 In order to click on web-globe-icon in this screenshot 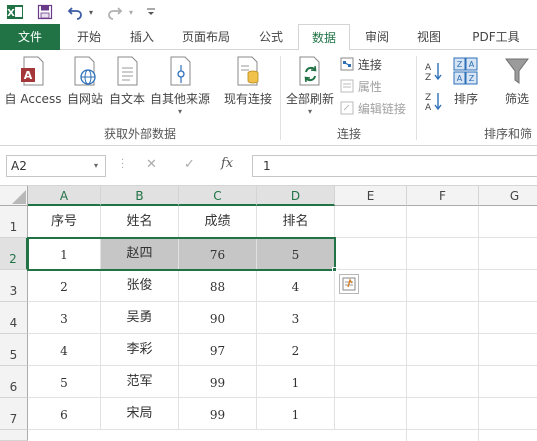, I will do `click(85, 71)`.